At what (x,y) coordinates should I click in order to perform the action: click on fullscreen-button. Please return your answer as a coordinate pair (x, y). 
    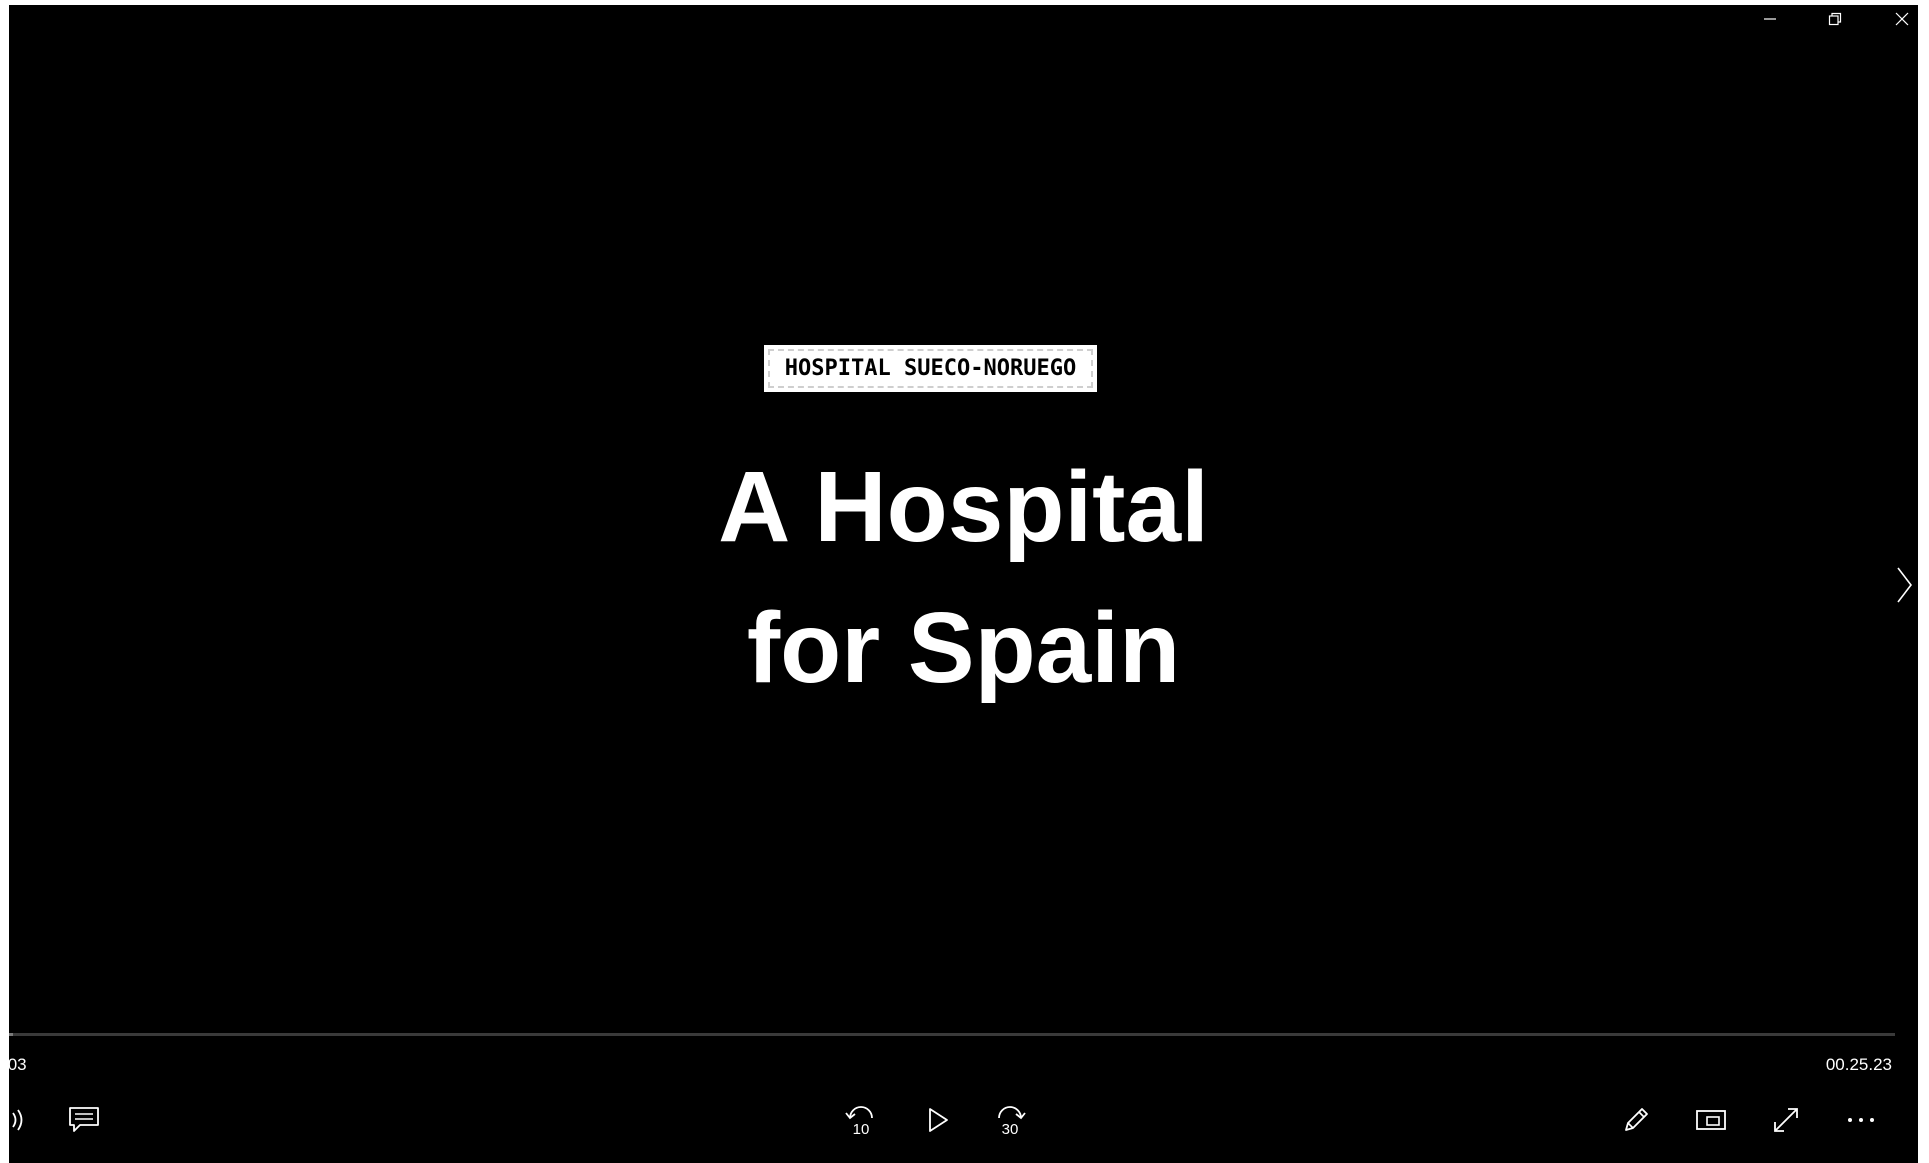
    Looking at the image, I should click on (1786, 1120).